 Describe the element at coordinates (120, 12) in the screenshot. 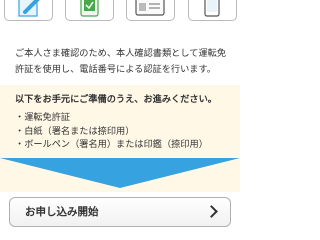

I see `step-icon-row` at that location.